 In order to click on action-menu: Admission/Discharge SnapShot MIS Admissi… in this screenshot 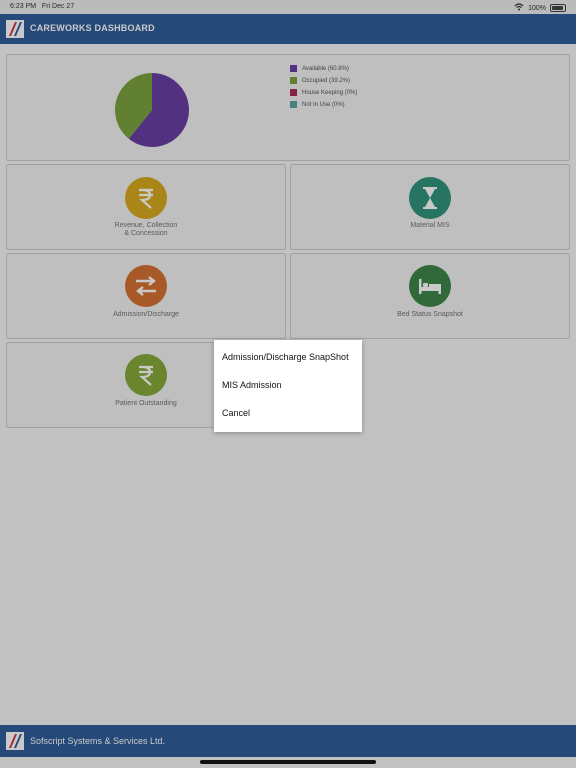, I will do `click(288, 386)`.